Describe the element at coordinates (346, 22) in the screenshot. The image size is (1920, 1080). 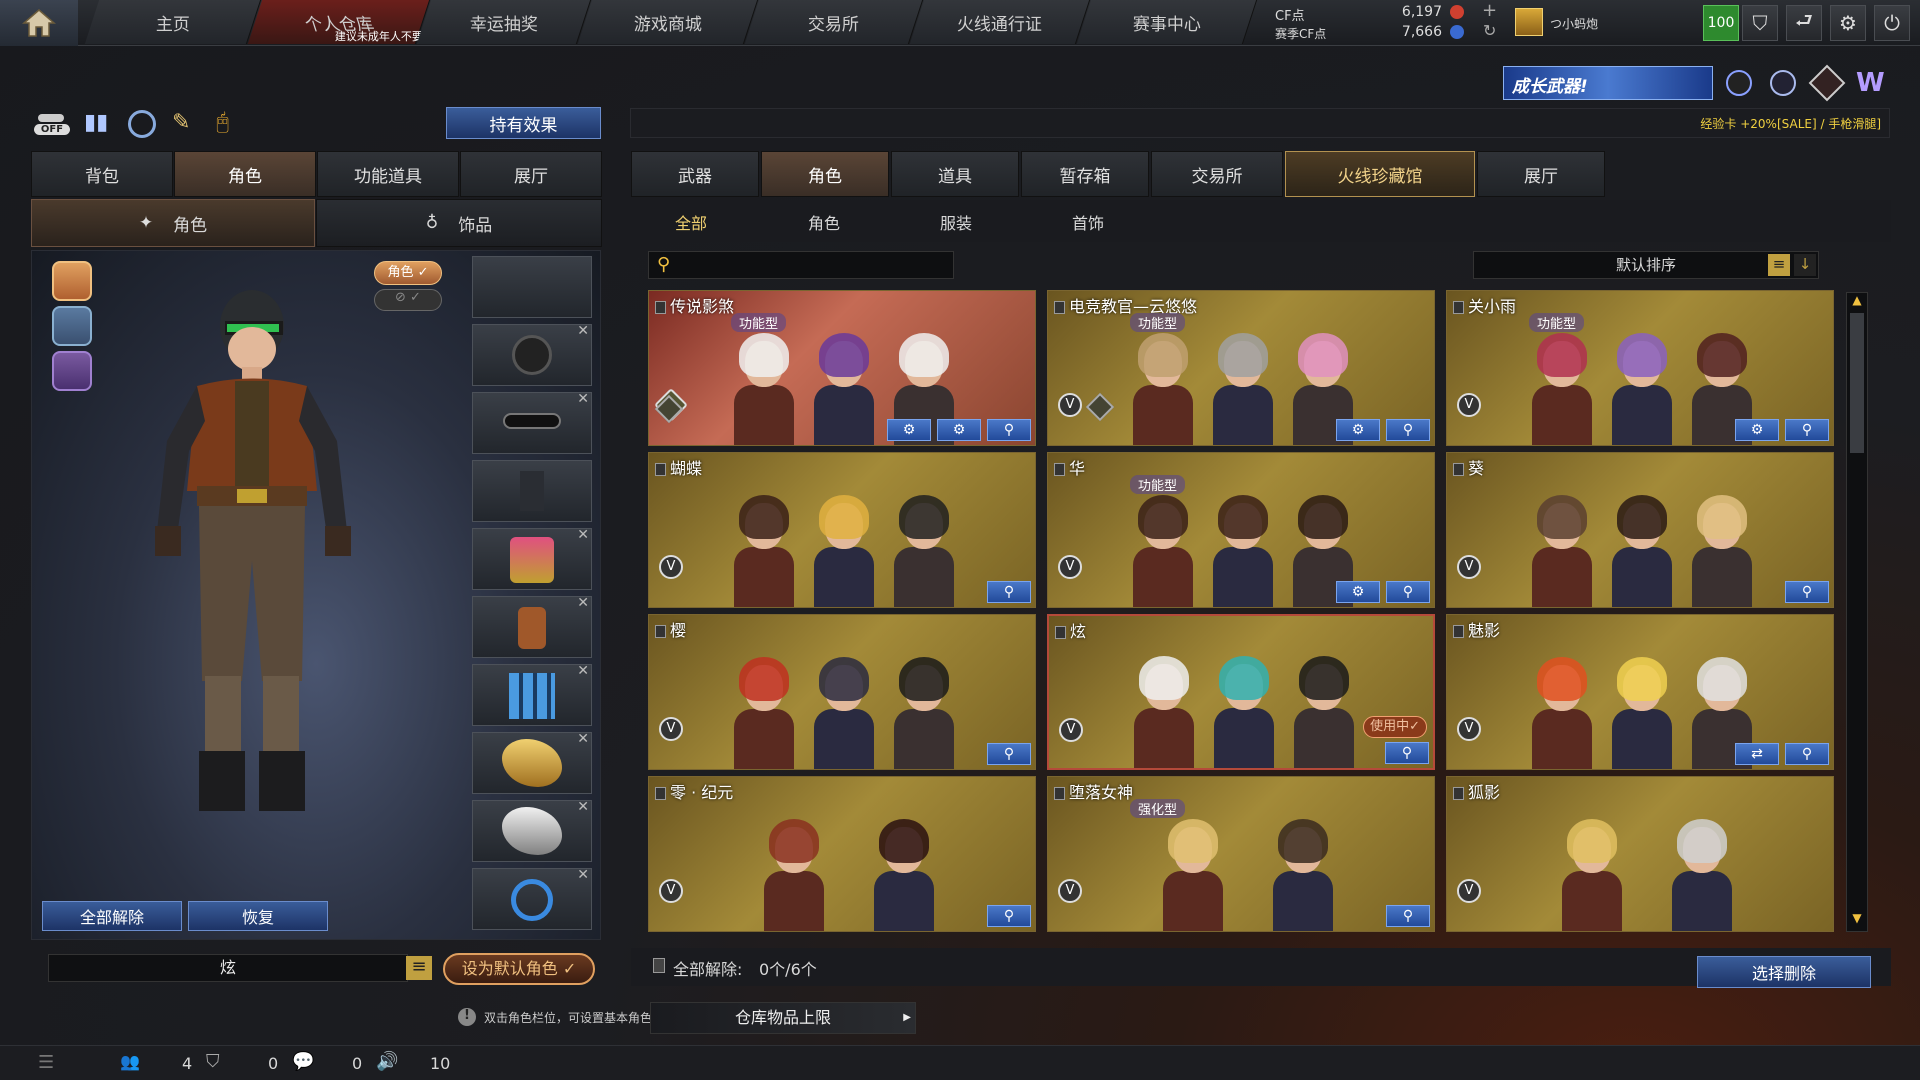
I see `nav-tab-warehouse: 个人仓库 建议未成年人不要进入` at that location.